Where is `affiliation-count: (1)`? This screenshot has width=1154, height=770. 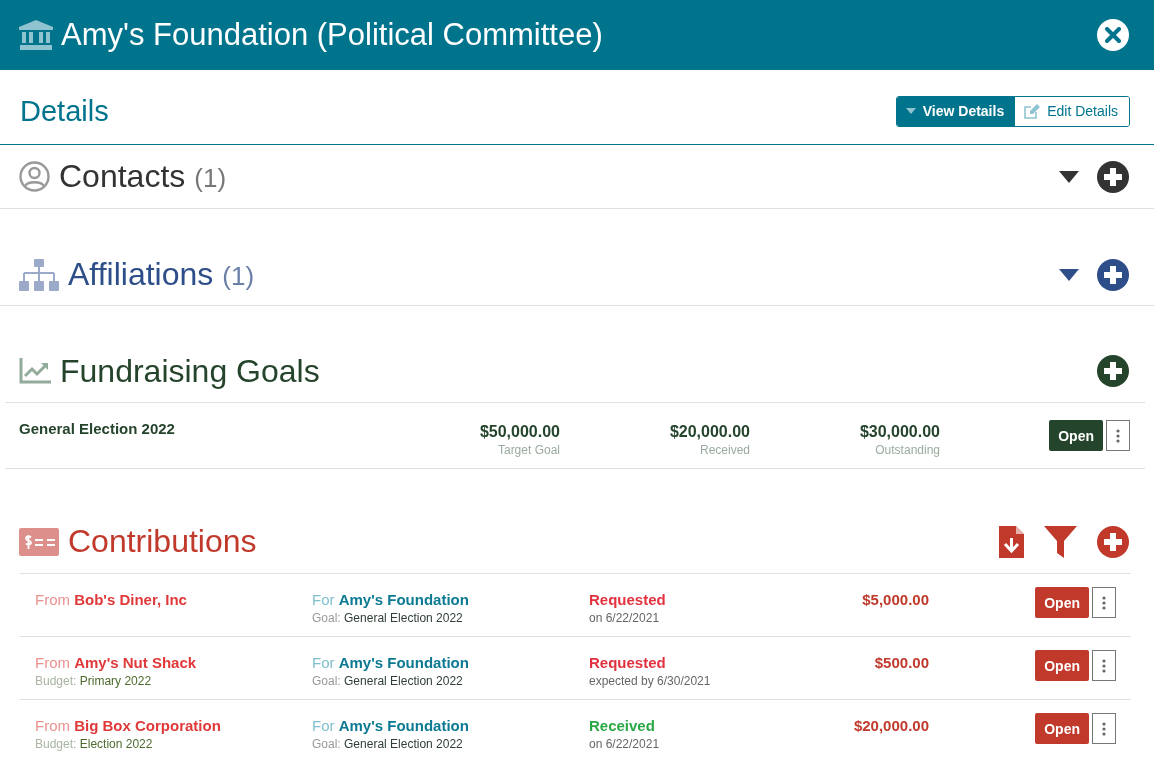
affiliation-count: (1) is located at coordinates (238, 276).